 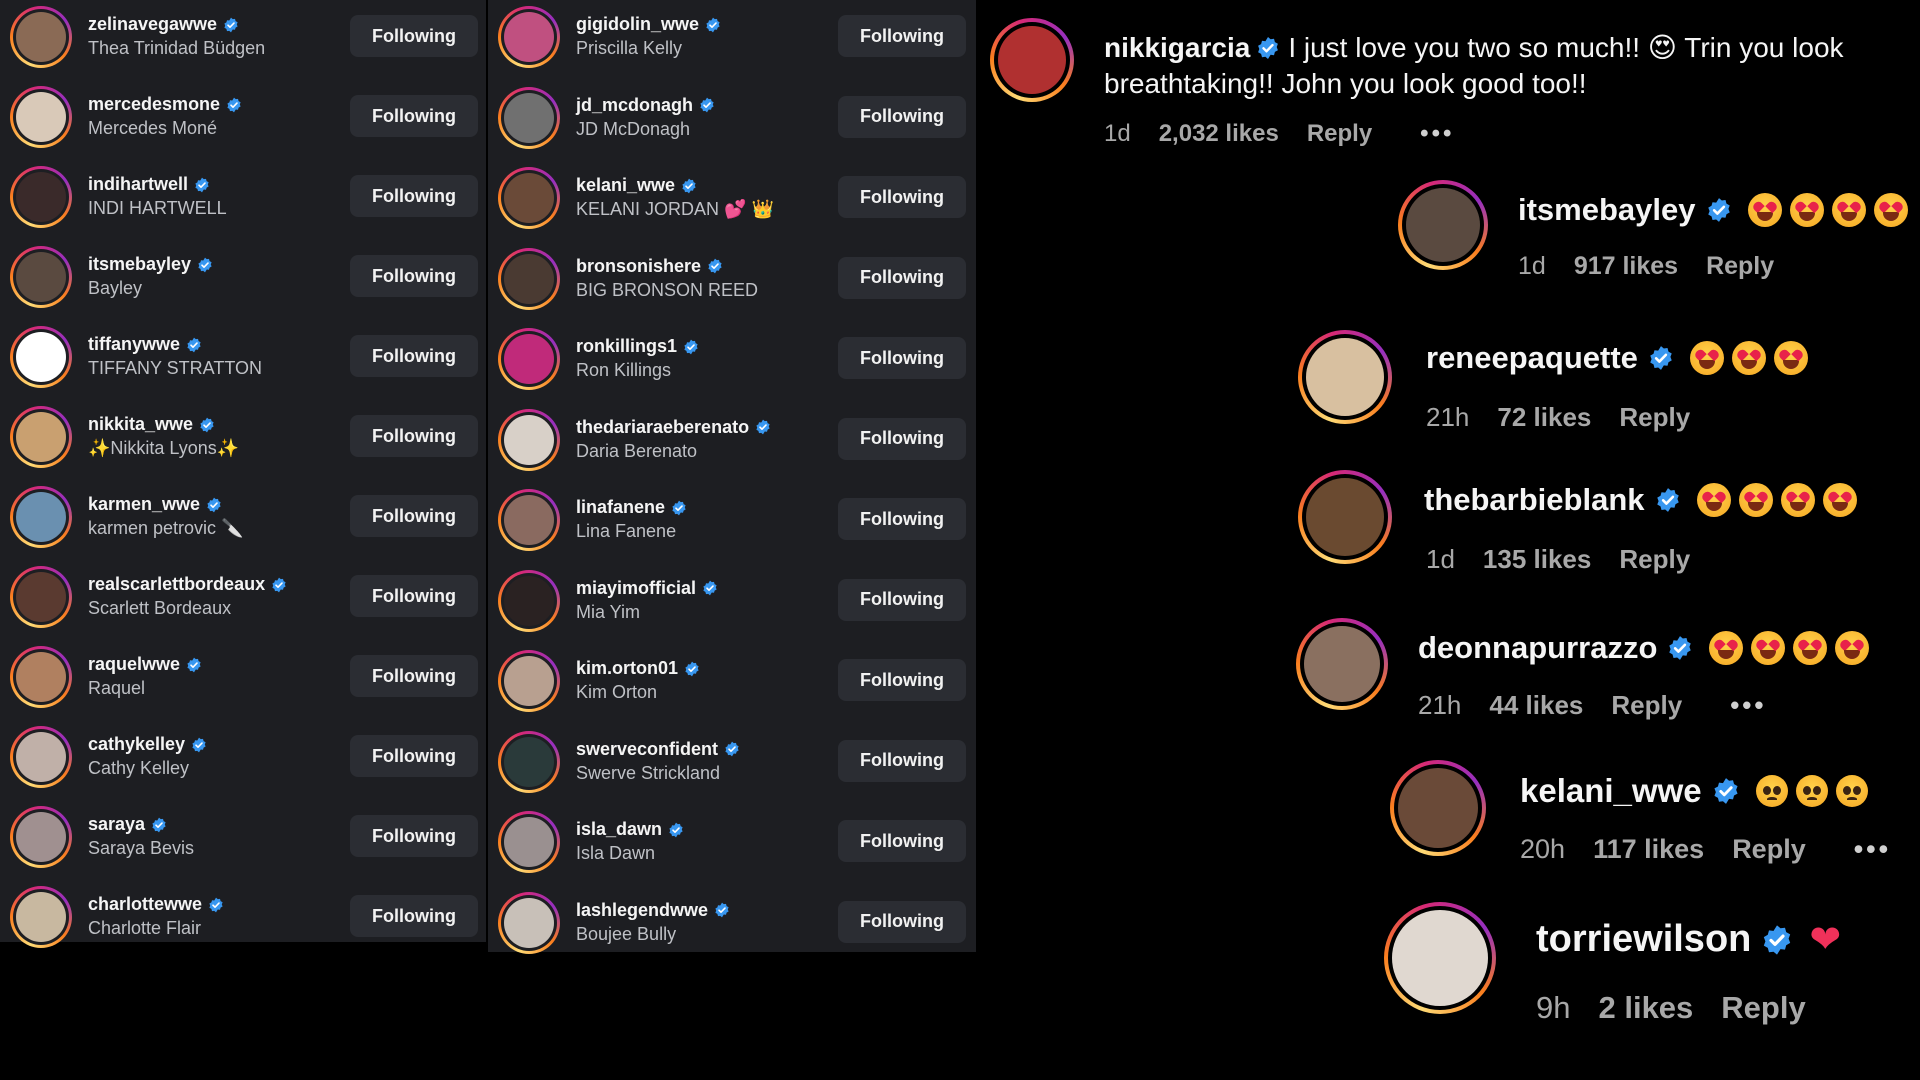 I want to click on comment-username: torriewilson, so click(x=1643, y=939).